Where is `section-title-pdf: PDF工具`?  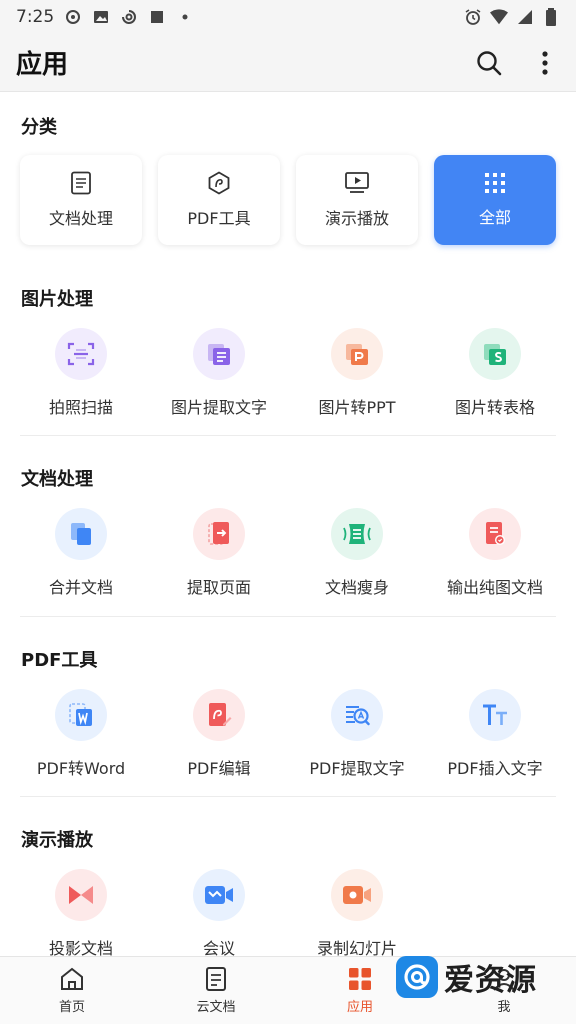
section-title-pdf: PDF工具 is located at coordinates (59, 660).